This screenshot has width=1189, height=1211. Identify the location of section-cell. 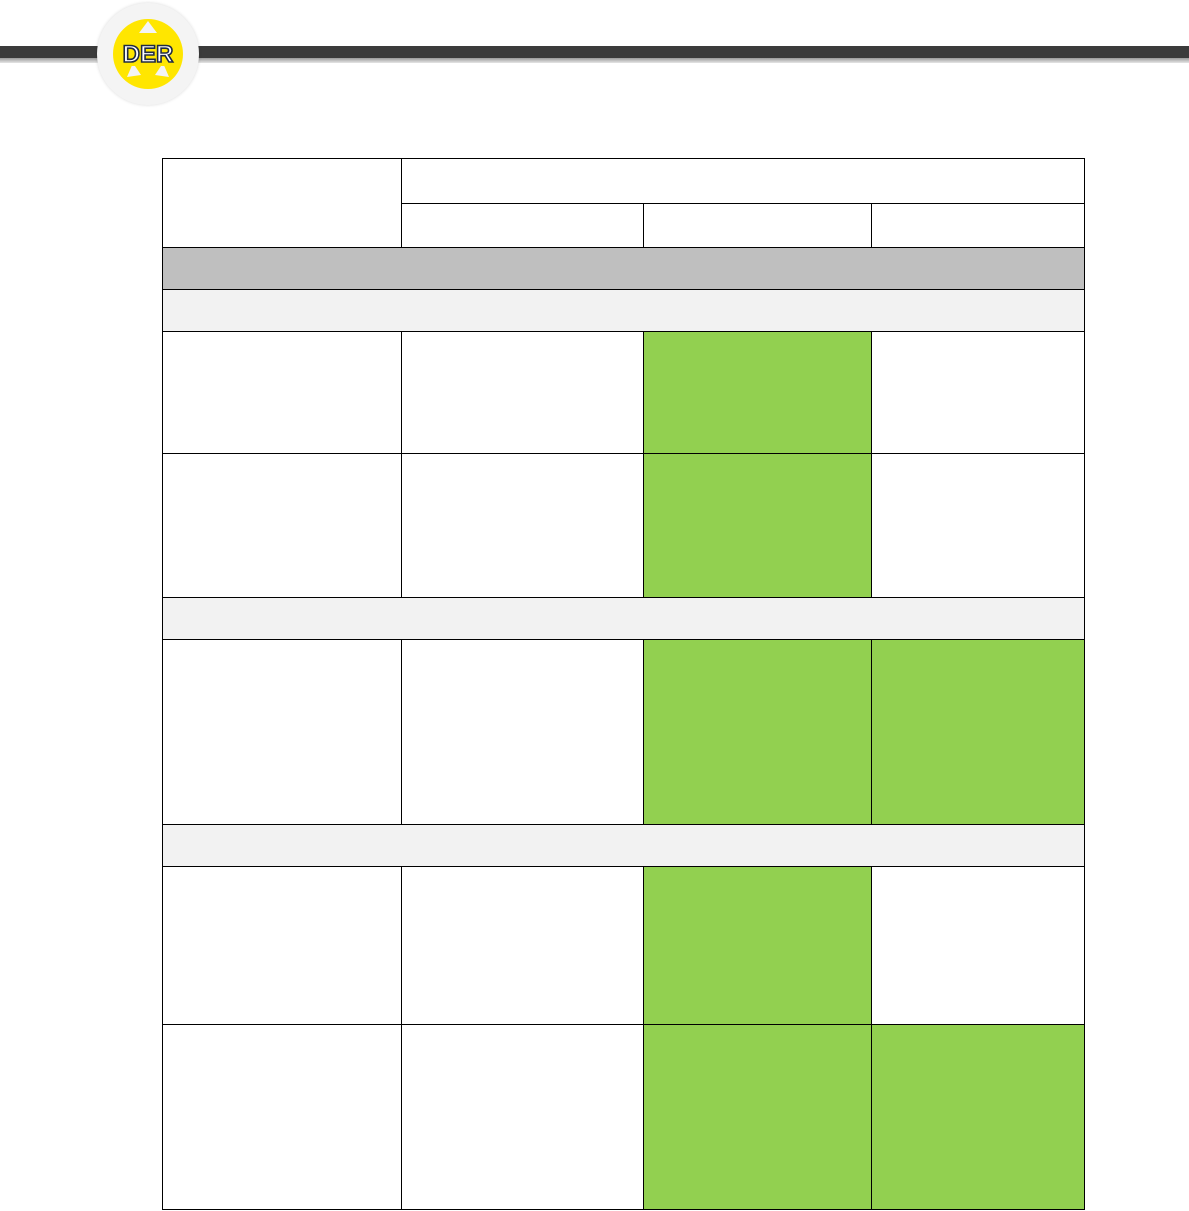
(623, 268).